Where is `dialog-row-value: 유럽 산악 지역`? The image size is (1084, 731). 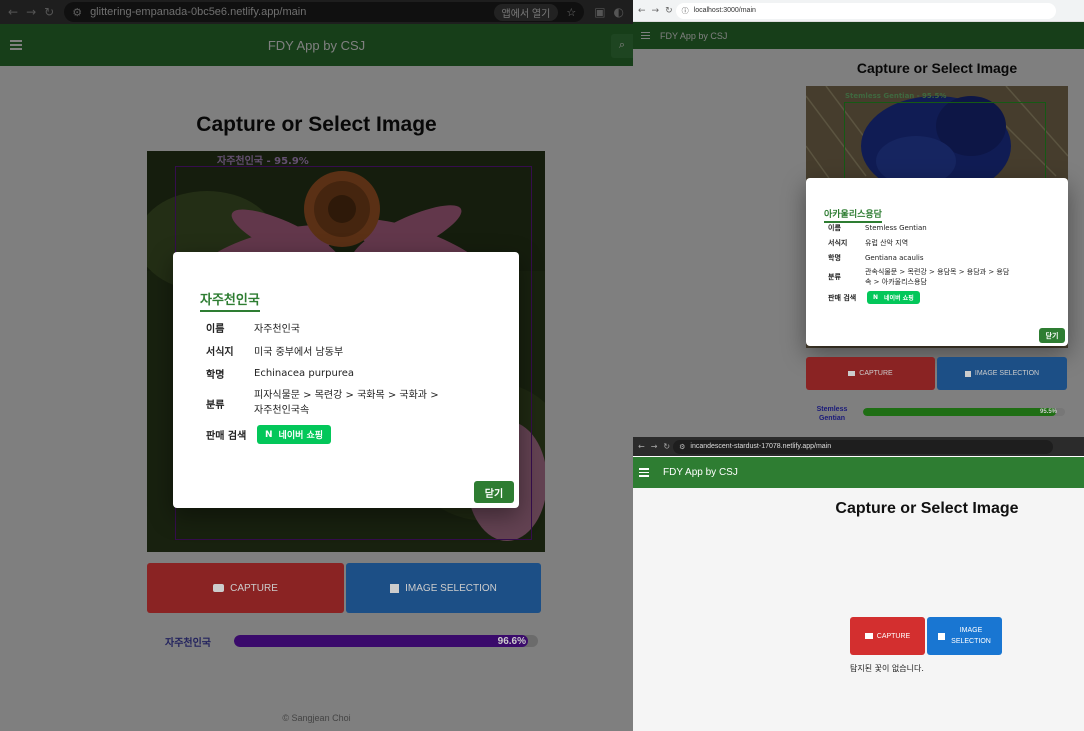 dialog-row-value: 유럽 산악 지역 is located at coordinates (887, 243).